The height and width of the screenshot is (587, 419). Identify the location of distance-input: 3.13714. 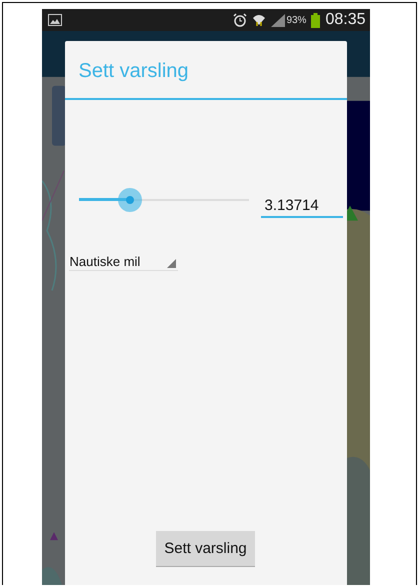
(301, 206).